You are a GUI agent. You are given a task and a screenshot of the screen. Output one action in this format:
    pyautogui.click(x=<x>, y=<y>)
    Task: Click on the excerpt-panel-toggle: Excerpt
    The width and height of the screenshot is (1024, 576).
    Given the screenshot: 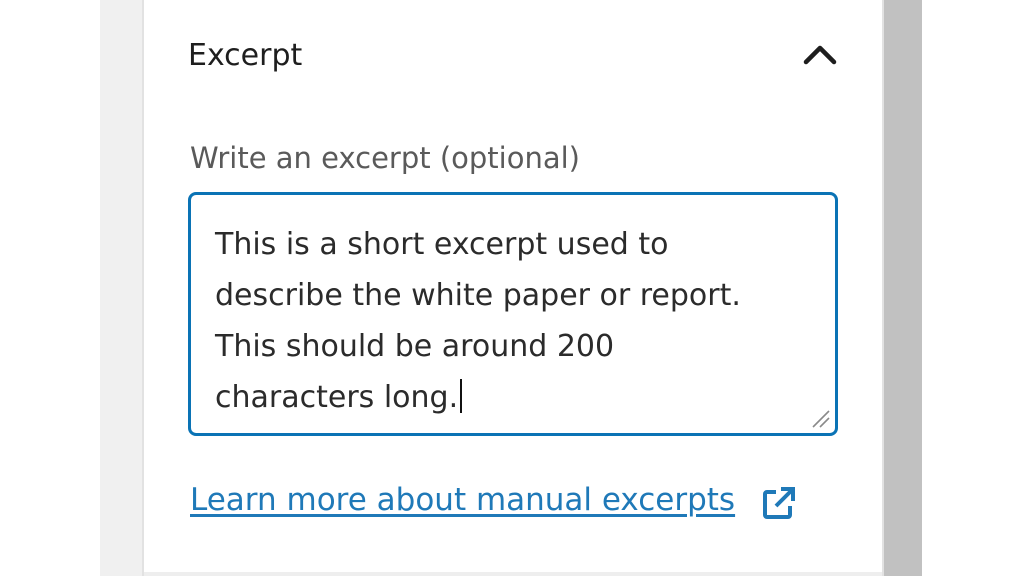 What is the action you would take?
    pyautogui.click(x=513, y=56)
    